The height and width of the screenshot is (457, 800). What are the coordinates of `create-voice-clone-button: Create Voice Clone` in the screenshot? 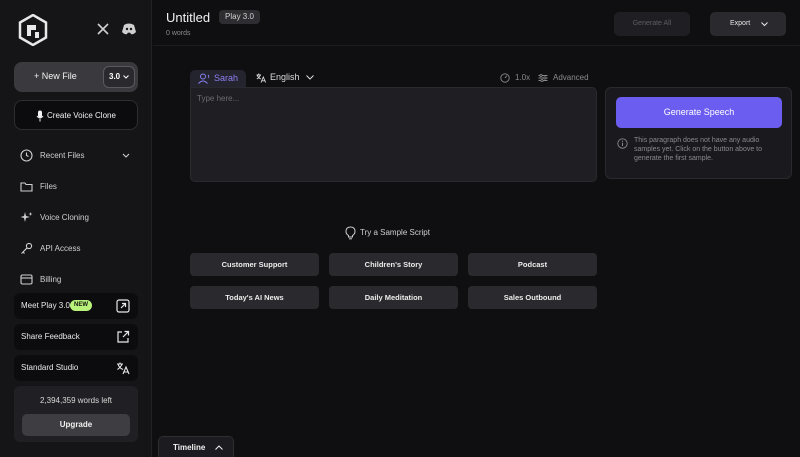 It's located at (76, 115).